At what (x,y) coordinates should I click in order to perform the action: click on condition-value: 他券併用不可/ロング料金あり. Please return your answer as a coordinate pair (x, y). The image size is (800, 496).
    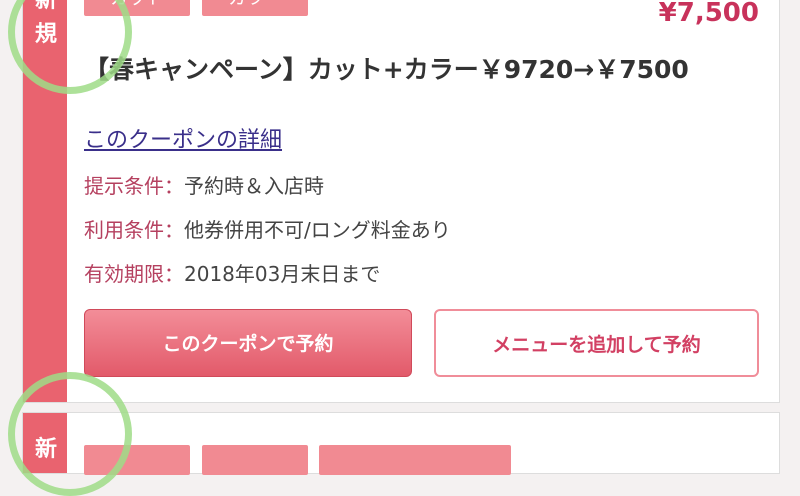
    Looking at the image, I should click on (317, 230).